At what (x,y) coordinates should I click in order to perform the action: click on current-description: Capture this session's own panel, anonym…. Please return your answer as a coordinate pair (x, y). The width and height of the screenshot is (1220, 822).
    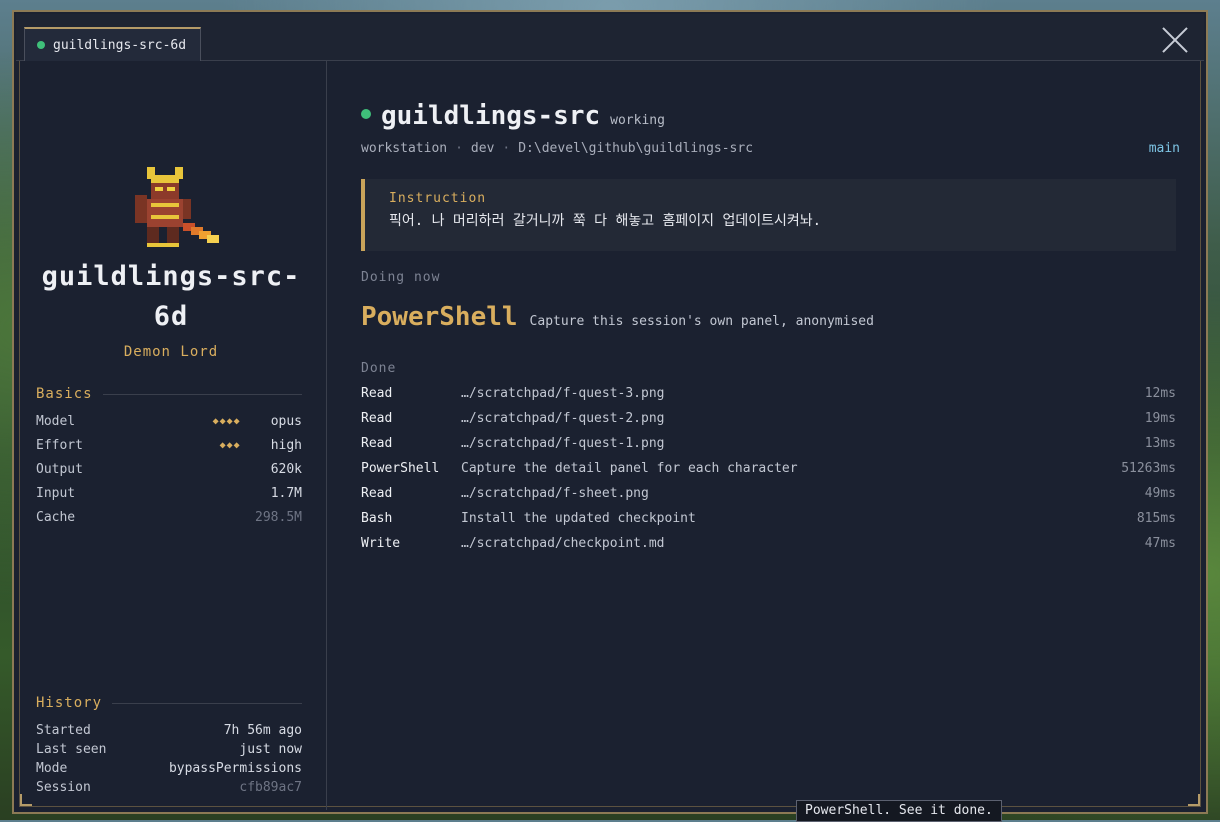
    Looking at the image, I should click on (701, 321).